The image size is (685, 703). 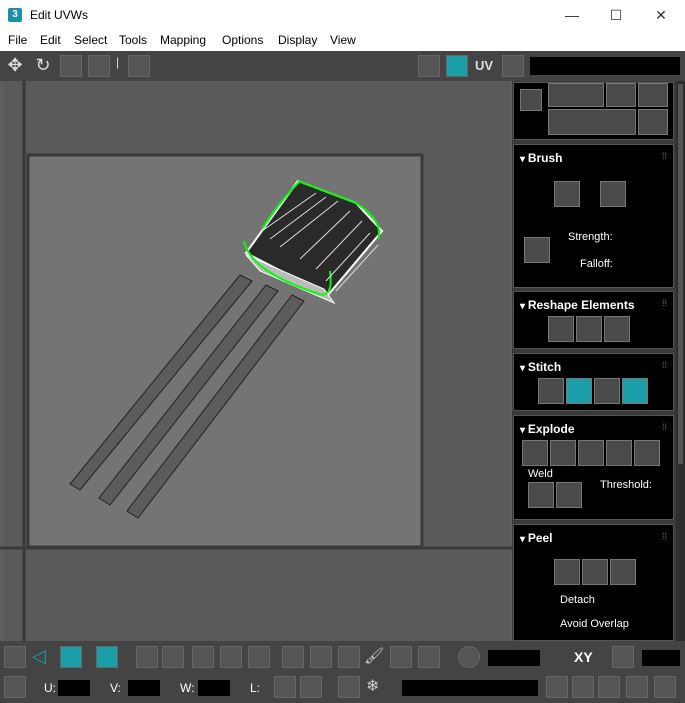 I want to click on minimize-button: —, so click(x=572, y=15).